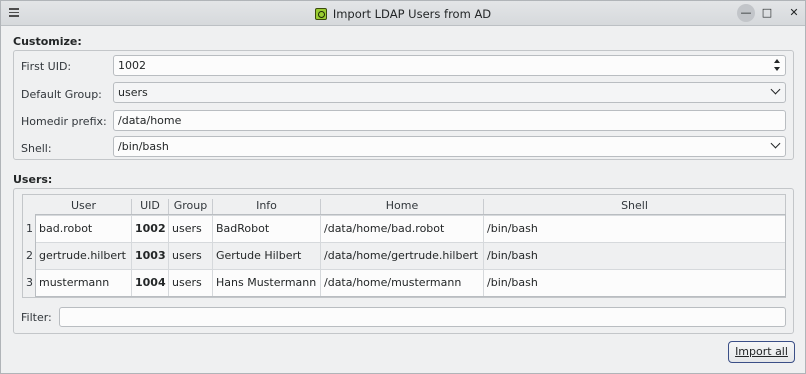  I want to click on first-uid-label: First UID:, so click(46, 66).